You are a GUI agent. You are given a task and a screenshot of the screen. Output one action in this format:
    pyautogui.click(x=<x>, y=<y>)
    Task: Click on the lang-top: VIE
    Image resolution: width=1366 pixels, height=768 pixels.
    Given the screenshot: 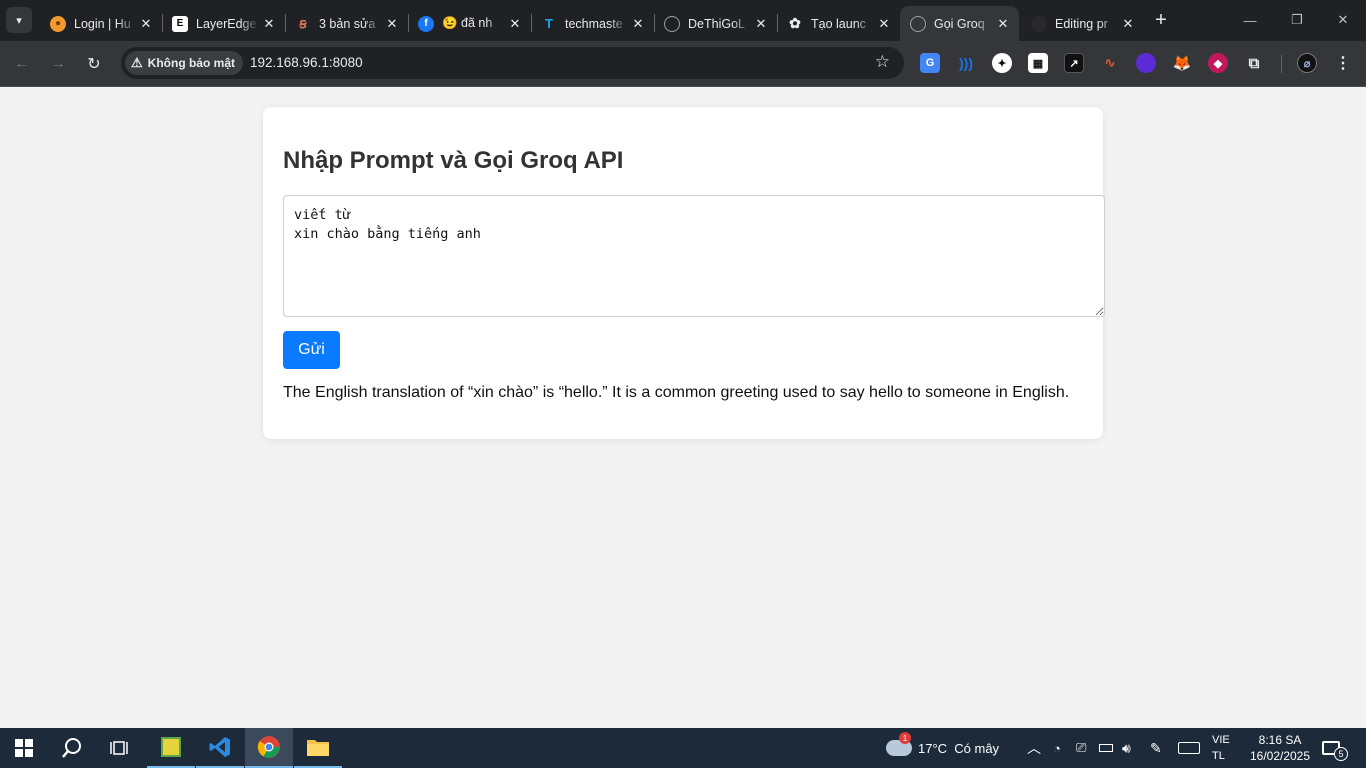 What is the action you would take?
    pyautogui.click(x=1221, y=740)
    